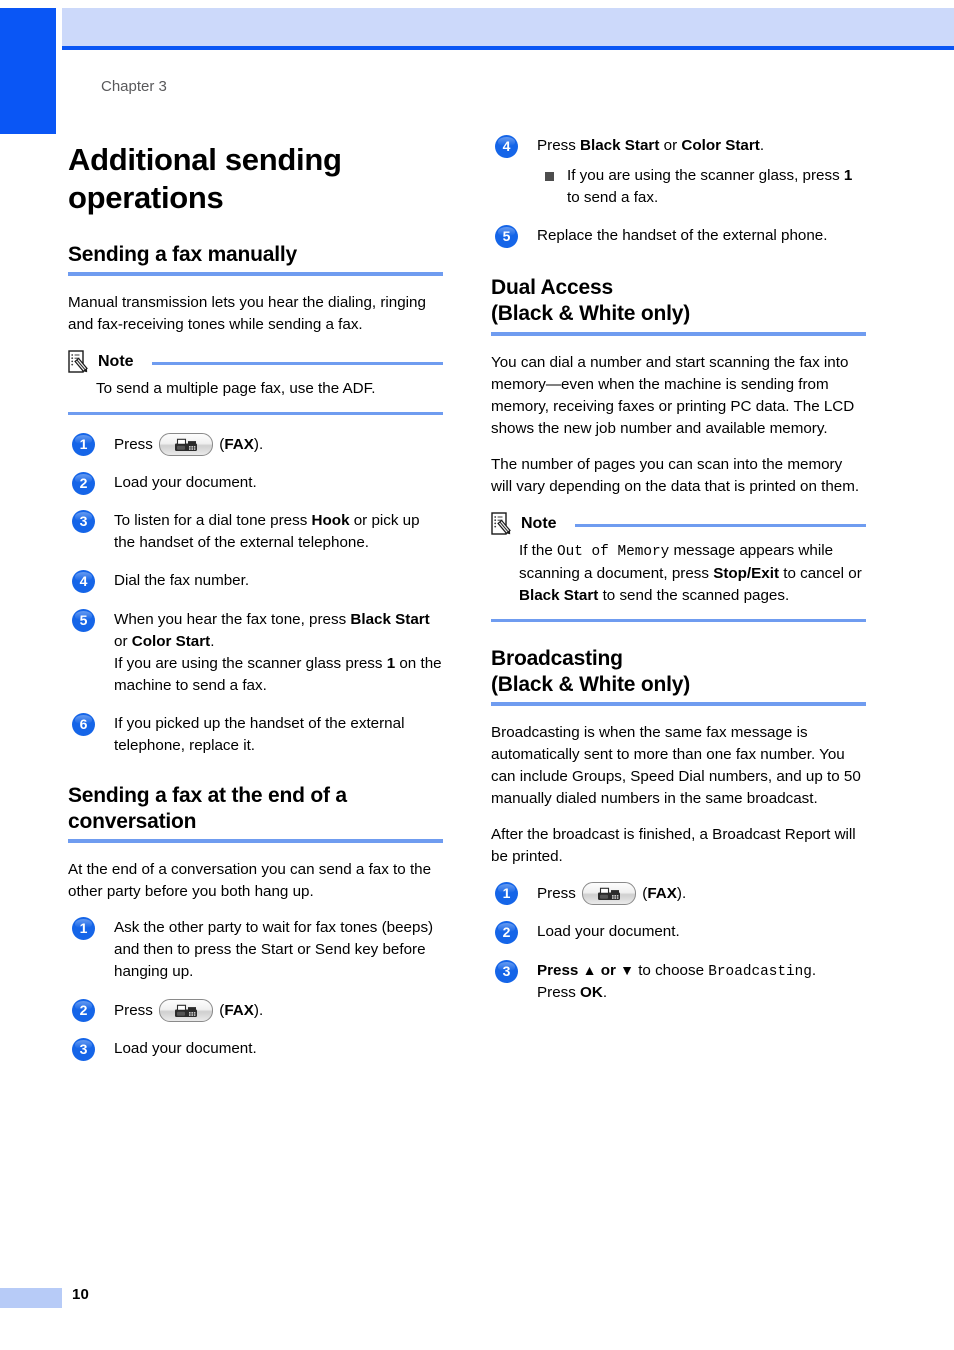 The width and height of the screenshot is (954, 1350). Describe the element at coordinates (123, 641) in the screenshot. I see `step-text: or` at that location.